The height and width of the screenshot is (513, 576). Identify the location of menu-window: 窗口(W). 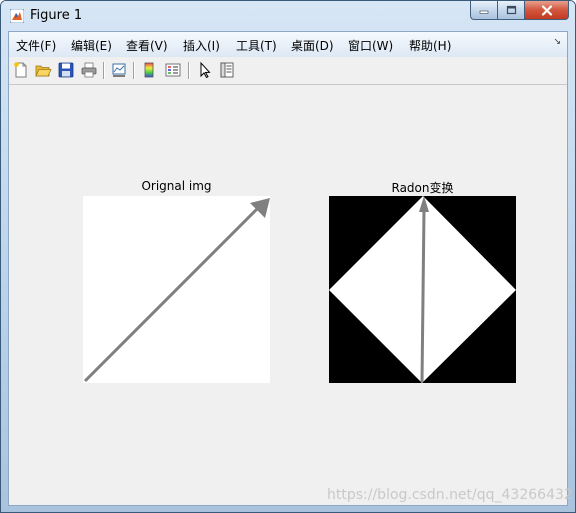
(370, 45).